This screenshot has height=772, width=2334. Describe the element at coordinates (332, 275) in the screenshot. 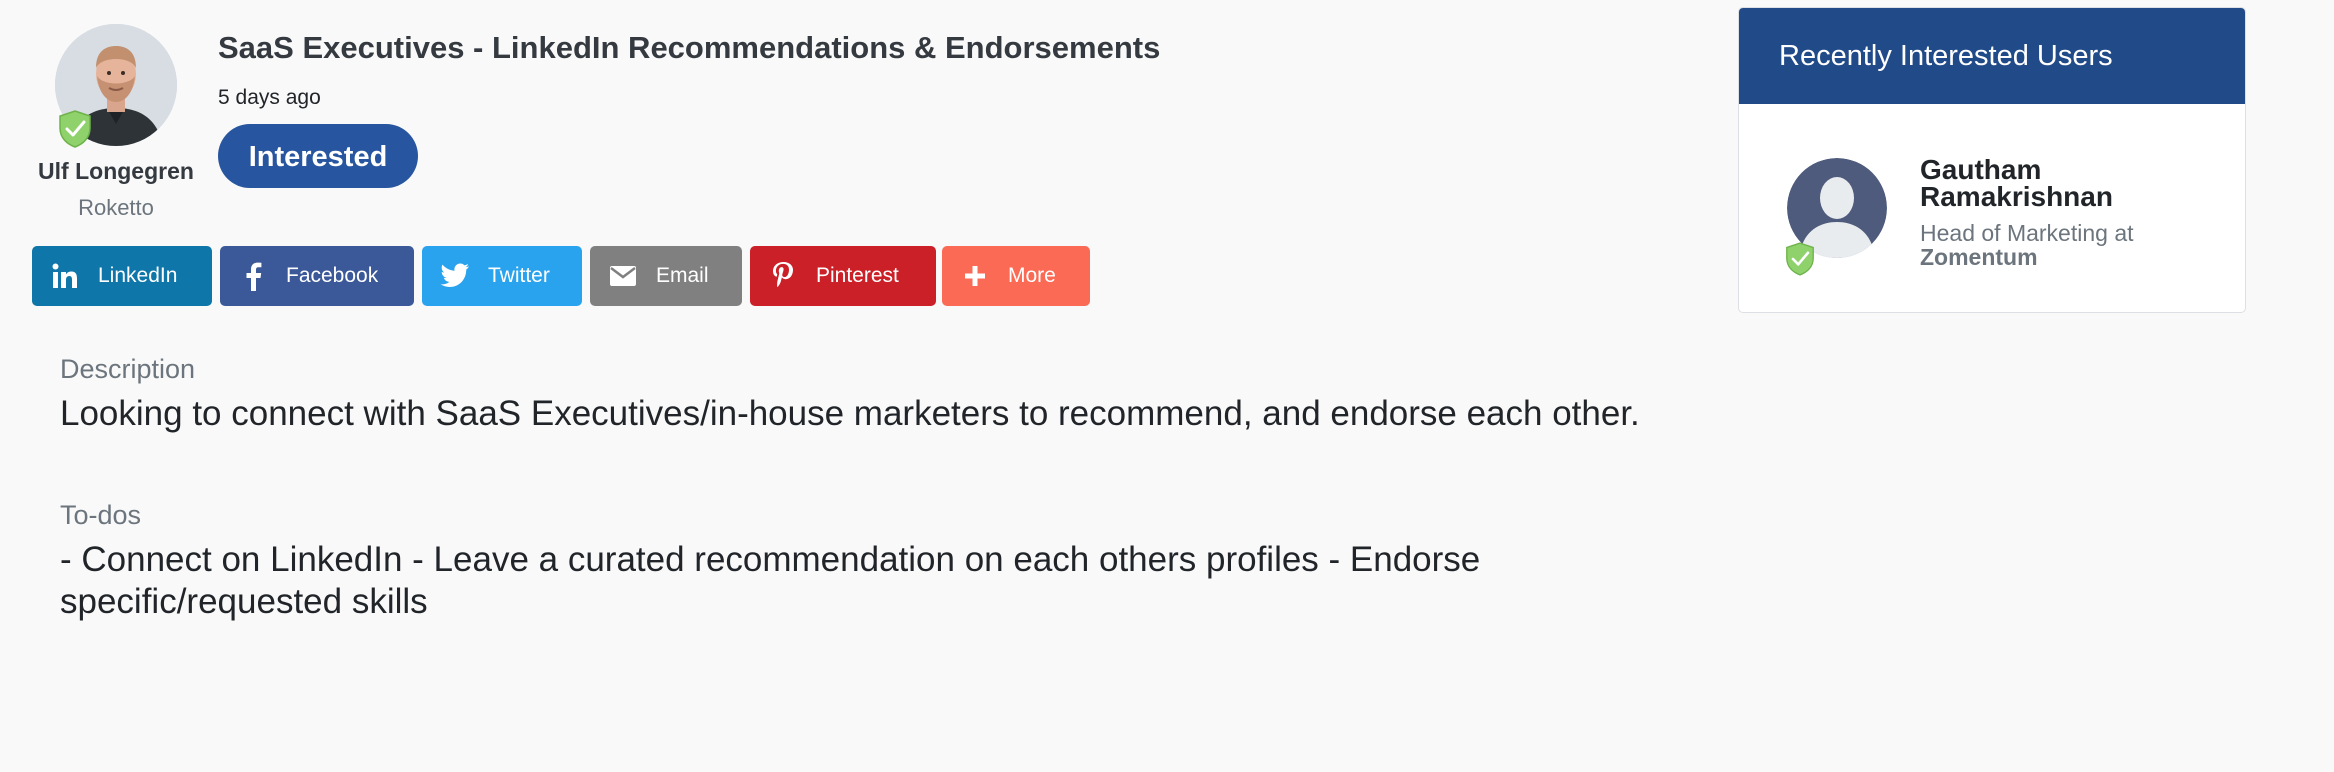

I see `share-facebook-label: Facebook` at that location.